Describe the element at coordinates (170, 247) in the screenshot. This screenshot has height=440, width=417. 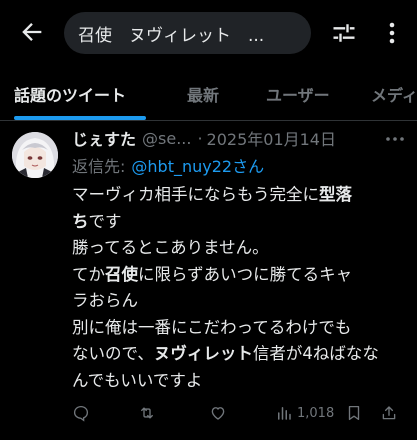
I see `tweet-text-segment: 勝ってるとこありません。` at that location.